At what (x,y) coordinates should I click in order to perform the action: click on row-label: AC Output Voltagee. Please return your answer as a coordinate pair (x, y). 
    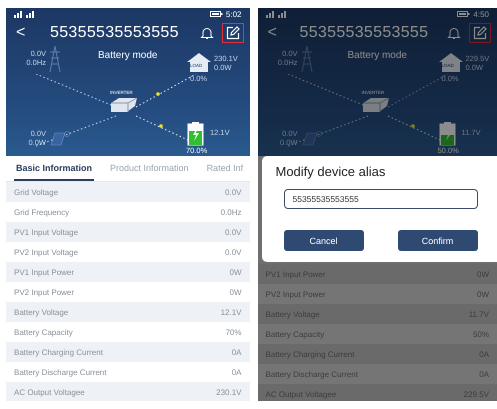
    Looking at the image, I should click on (49, 392).